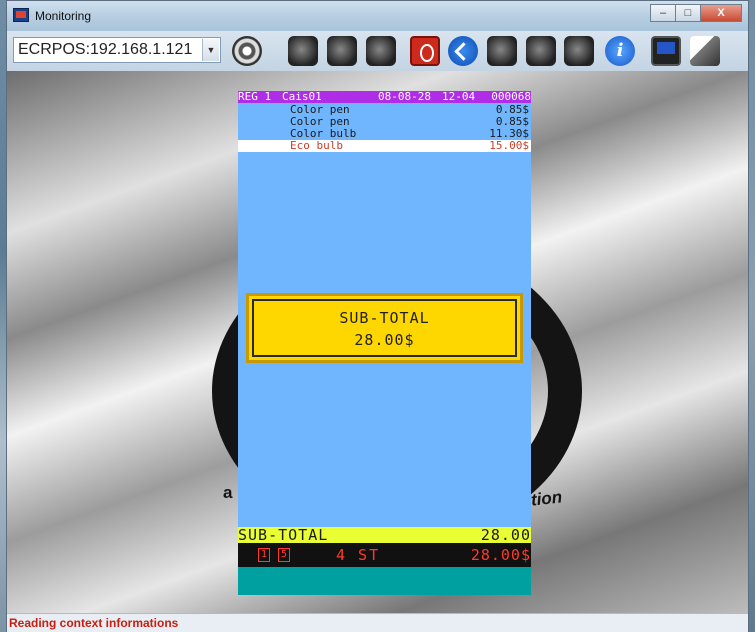  What do you see at coordinates (547, 498) in the screenshot?
I see `background-logo-text-right: tion` at bounding box center [547, 498].